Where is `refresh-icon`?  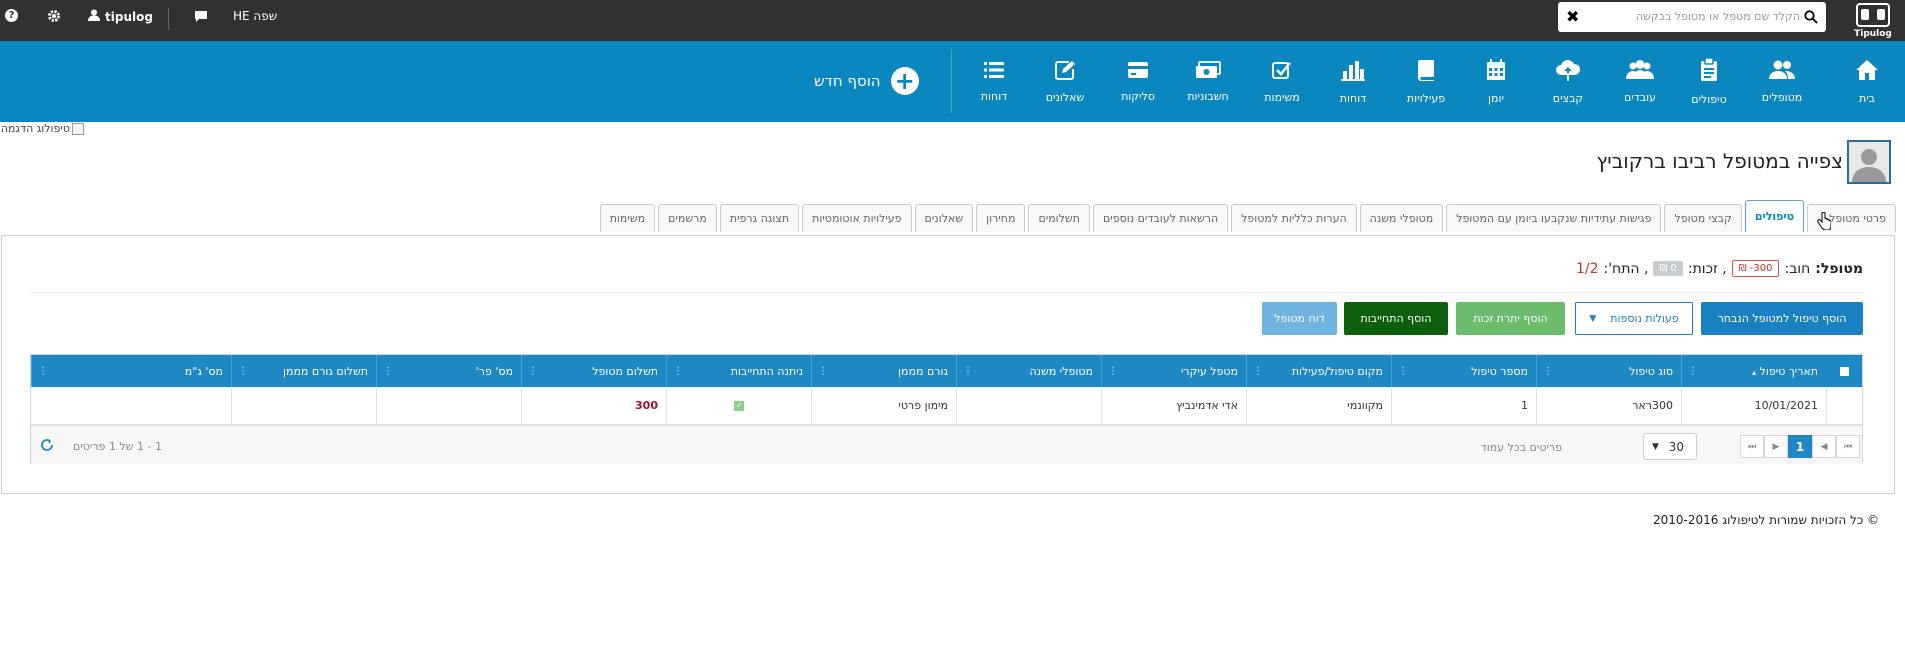 refresh-icon is located at coordinates (46, 446).